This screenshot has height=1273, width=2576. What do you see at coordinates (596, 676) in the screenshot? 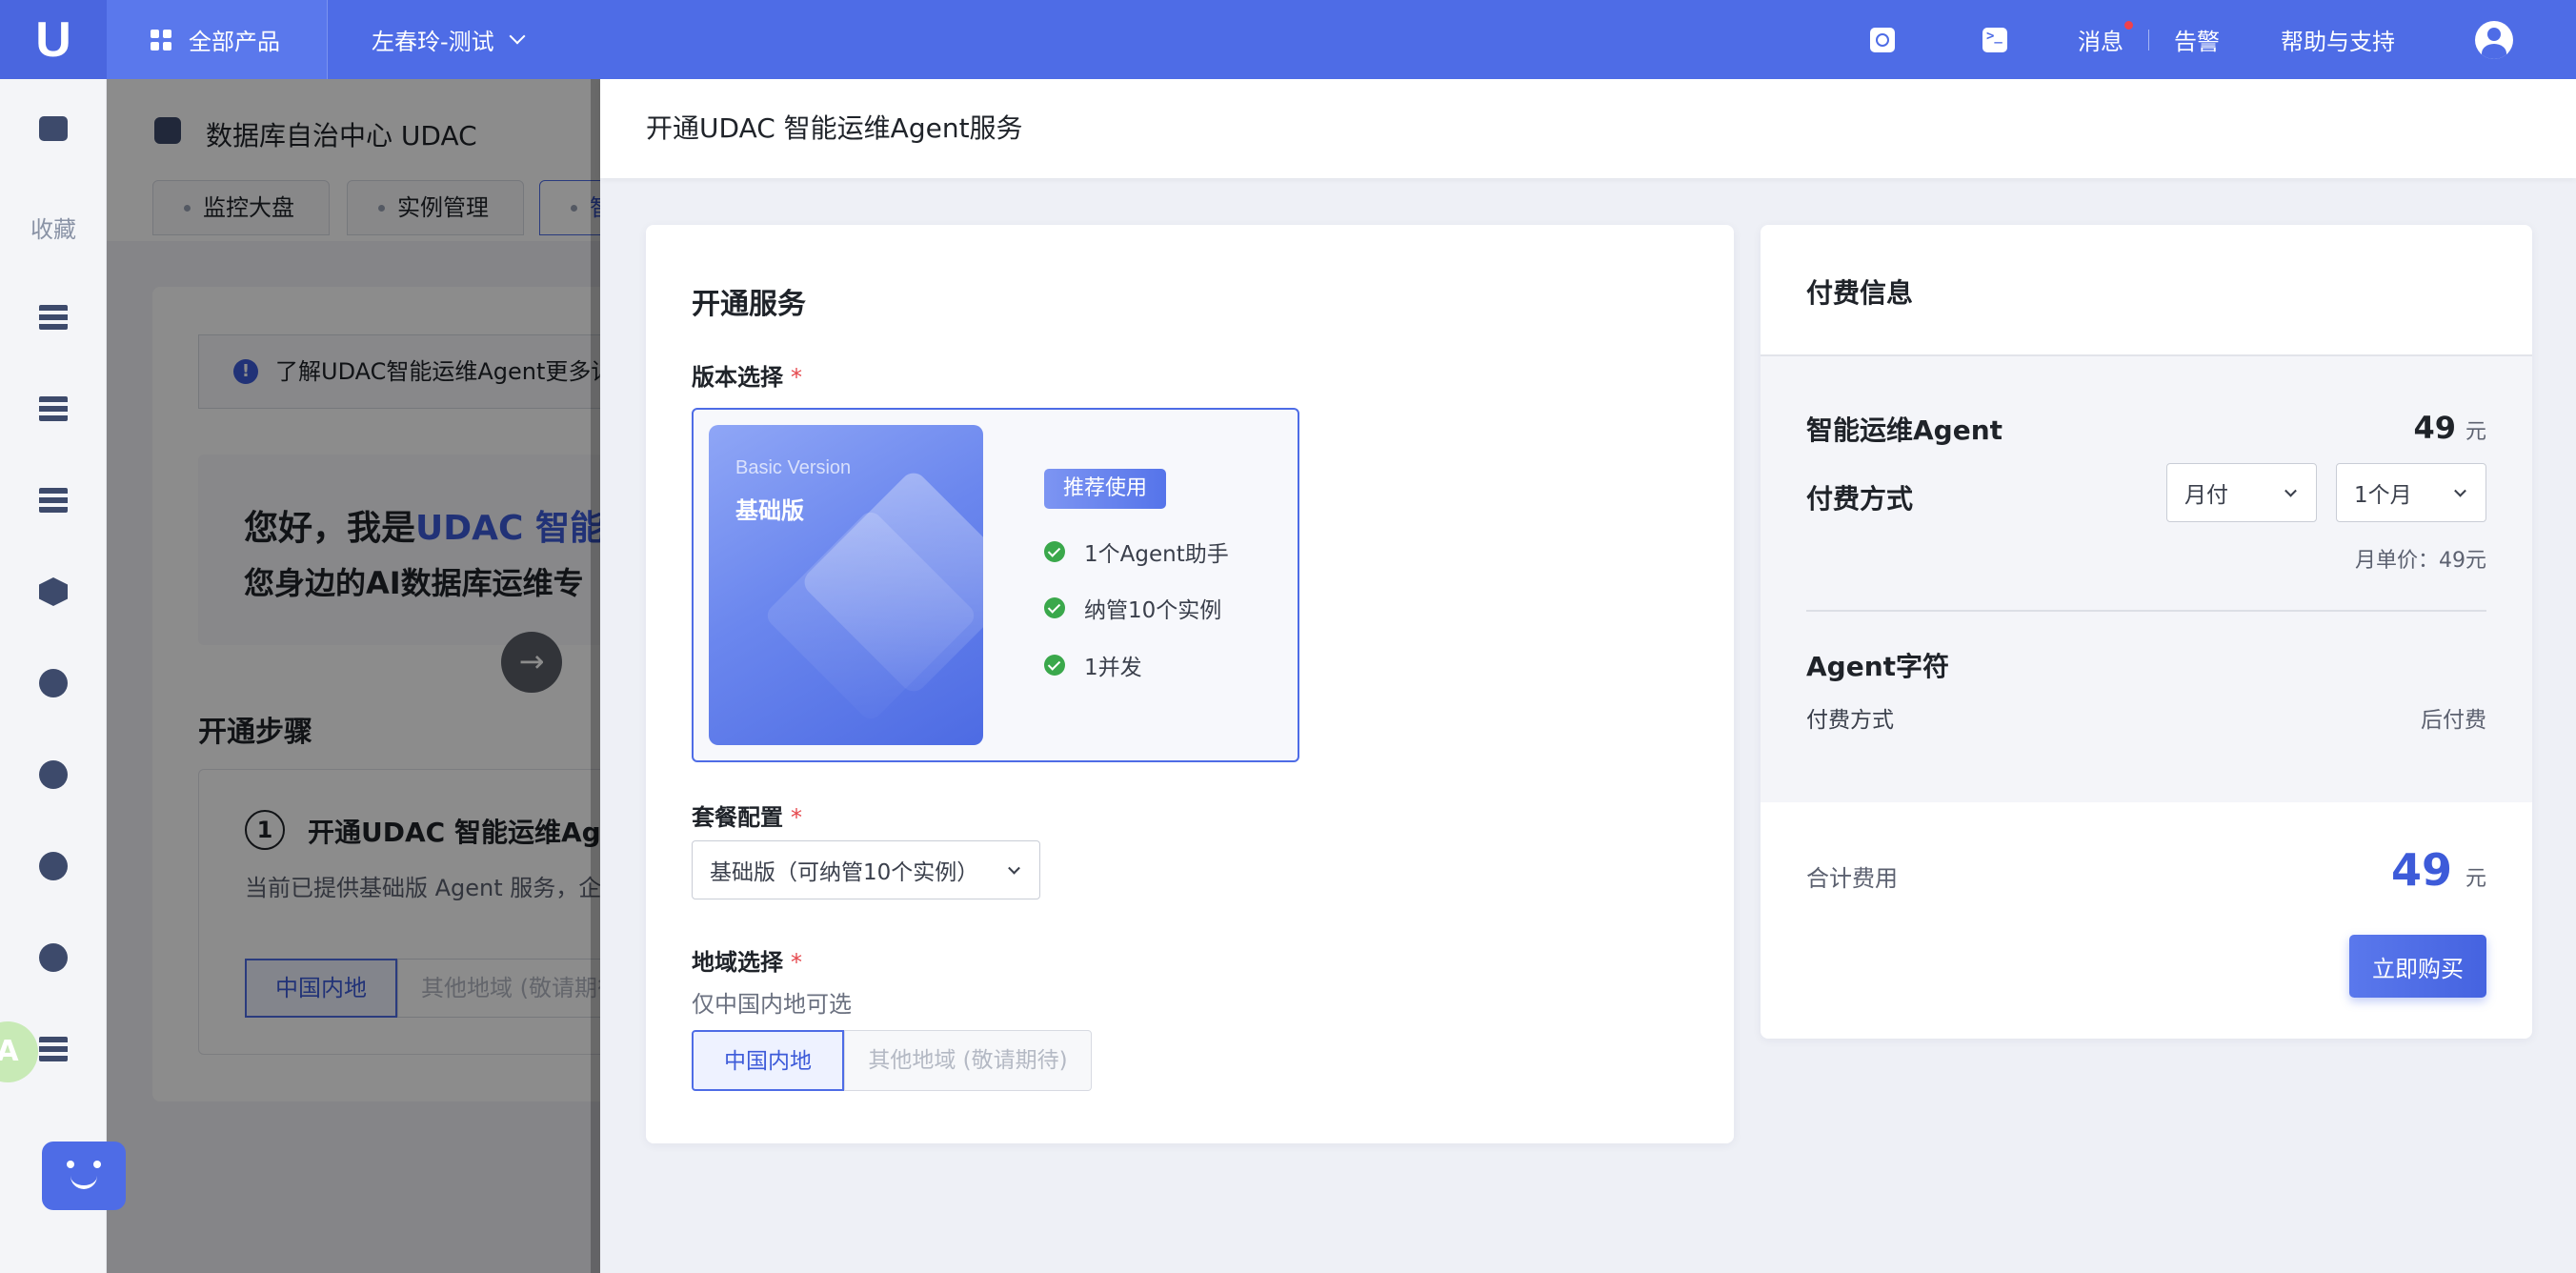
I see `drawer-shadow` at bounding box center [596, 676].